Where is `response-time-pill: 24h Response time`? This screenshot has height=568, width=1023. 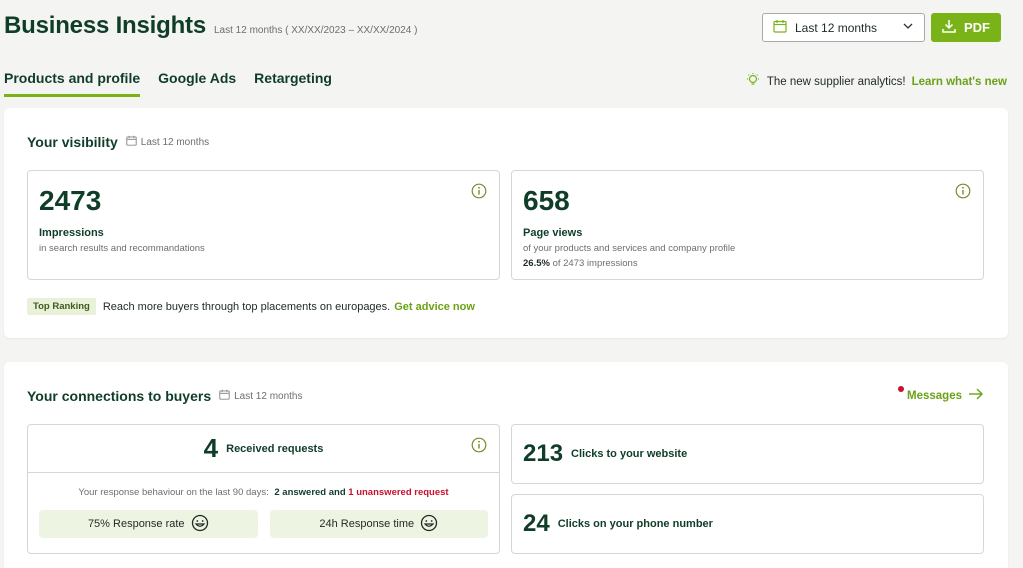
response-time-pill: 24h Response time is located at coordinates (378, 524).